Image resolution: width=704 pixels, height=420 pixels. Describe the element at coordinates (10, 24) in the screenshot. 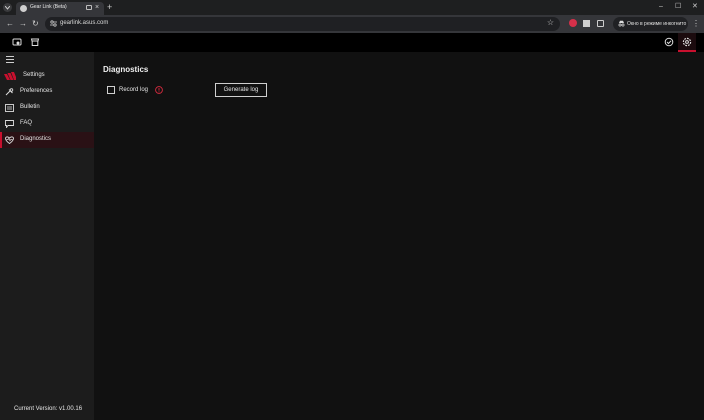

I see `back-button: ←` at that location.